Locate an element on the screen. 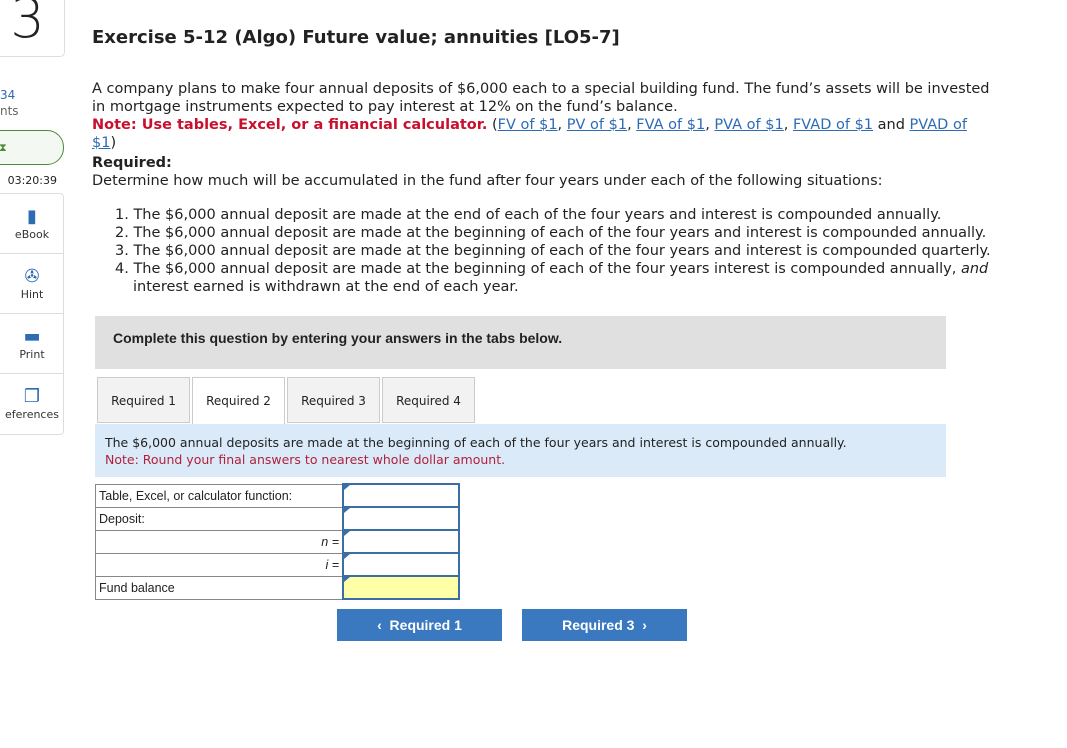  tool-label: Hint is located at coordinates (32, 294).